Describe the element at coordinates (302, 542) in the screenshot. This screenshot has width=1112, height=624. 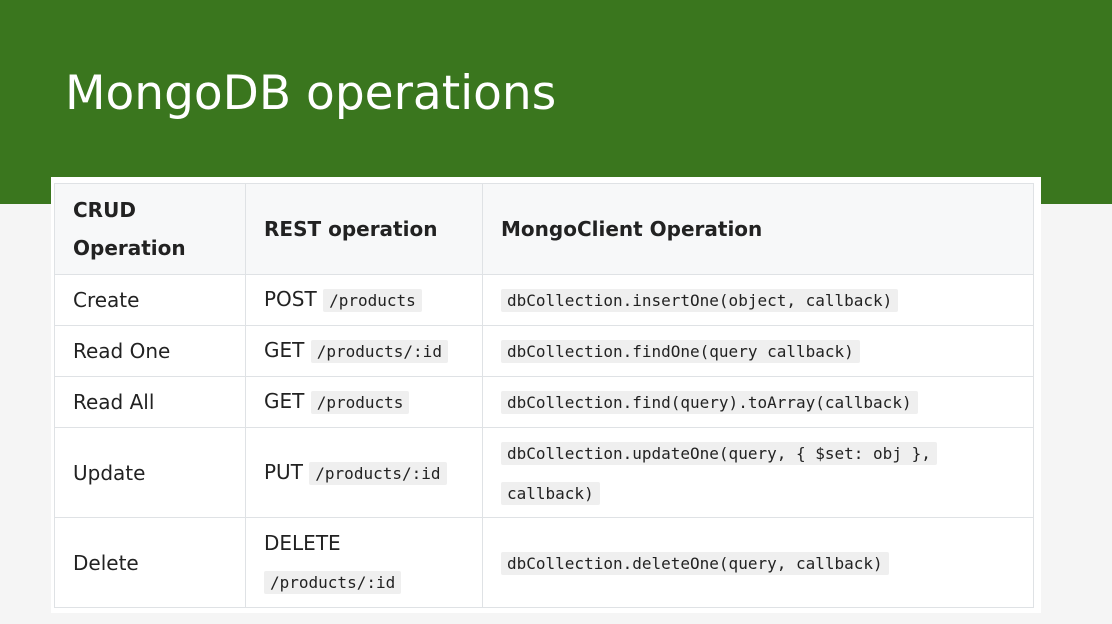
I see `rest-method: DELETE` at that location.